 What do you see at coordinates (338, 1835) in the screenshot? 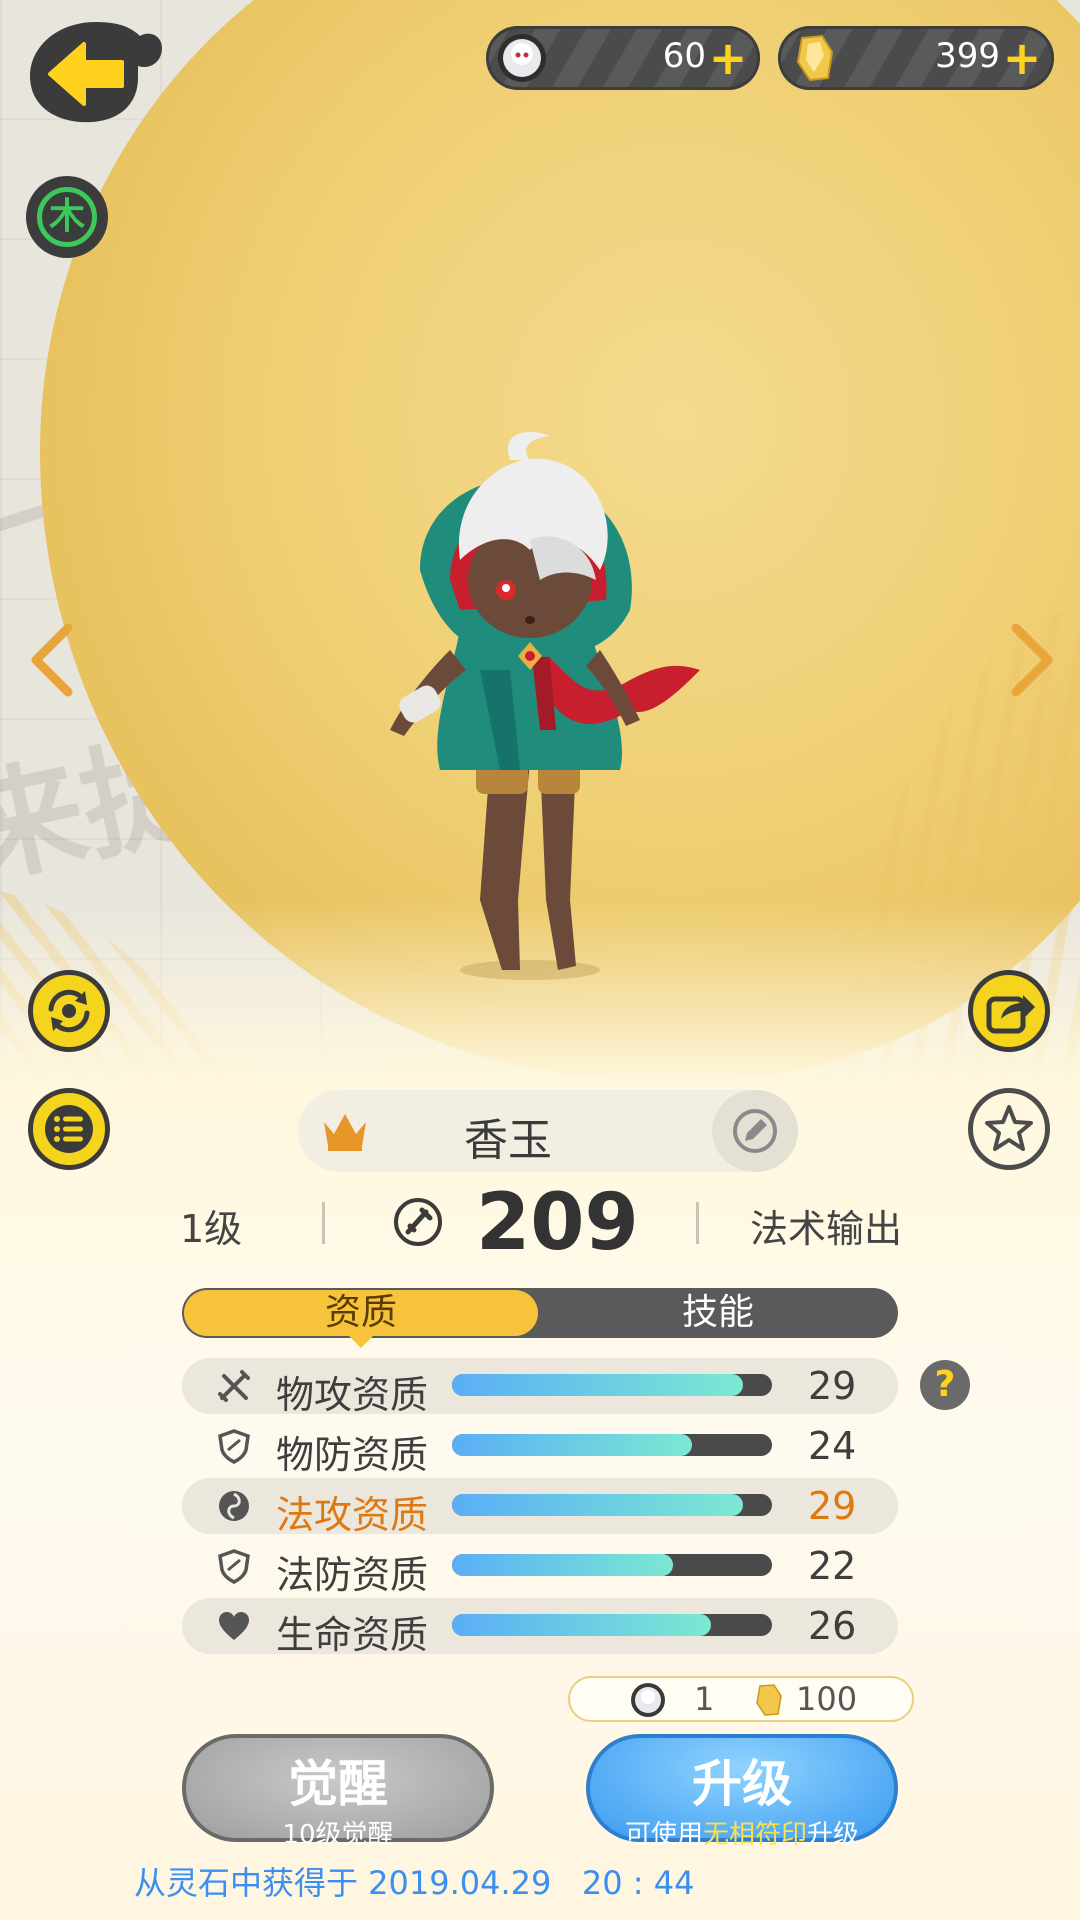
I see `awaken-requirement: 10级觉醒` at bounding box center [338, 1835].